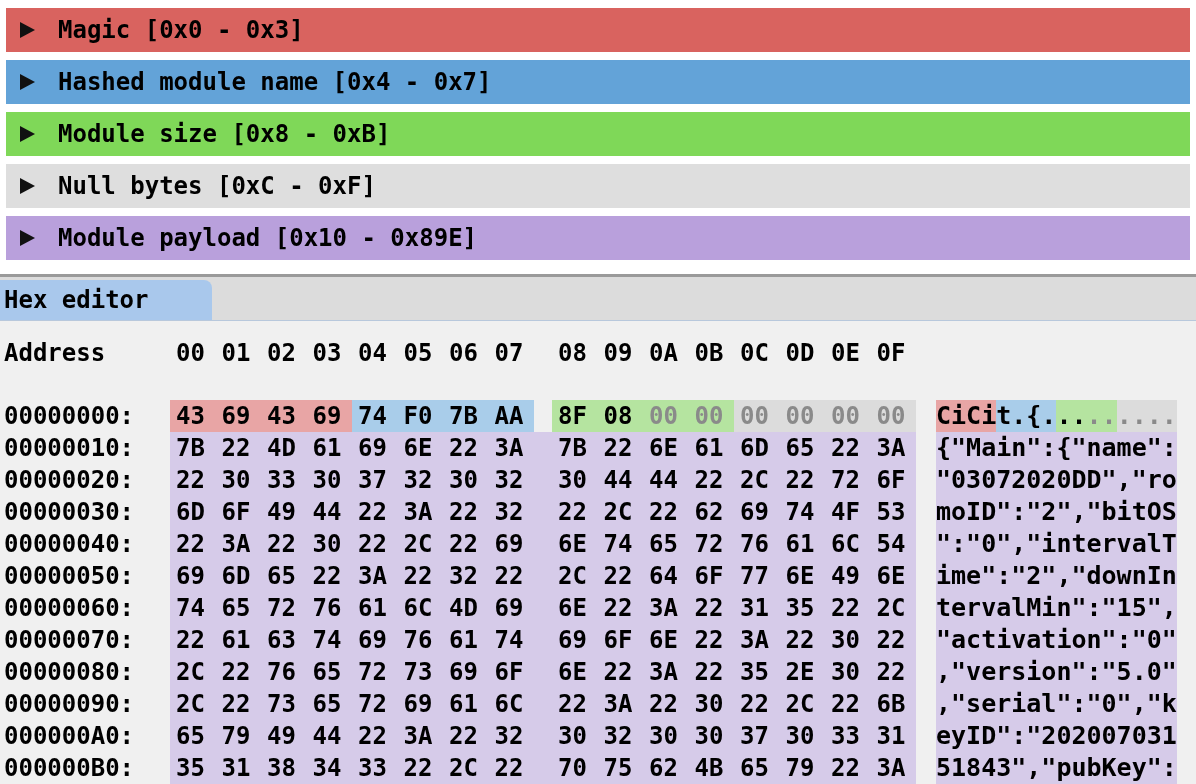  What do you see at coordinates (69, 672) in the screenshot?
I see `address-cell-text: 00000080:` at bounding box center [69, 672].